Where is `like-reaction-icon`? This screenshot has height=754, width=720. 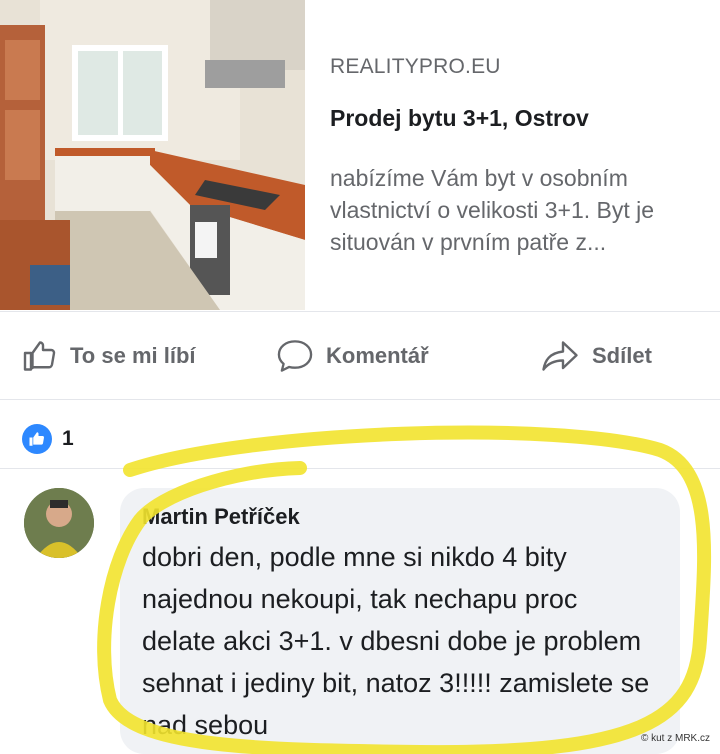 like-reaction-icon is located at coordinates (37, 439).